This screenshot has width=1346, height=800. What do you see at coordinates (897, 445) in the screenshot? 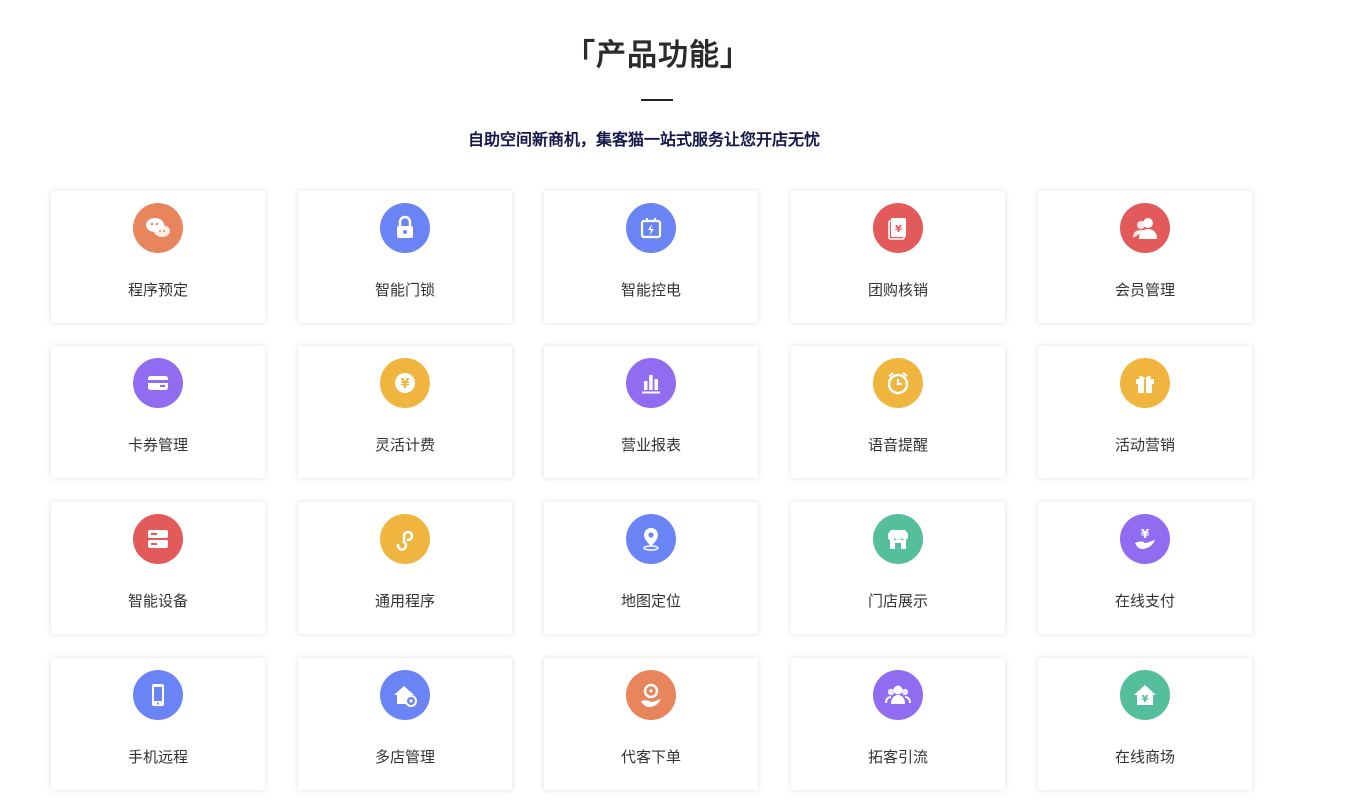
I see `feature-label: 语音提醒` at bounding box center [897, 445].